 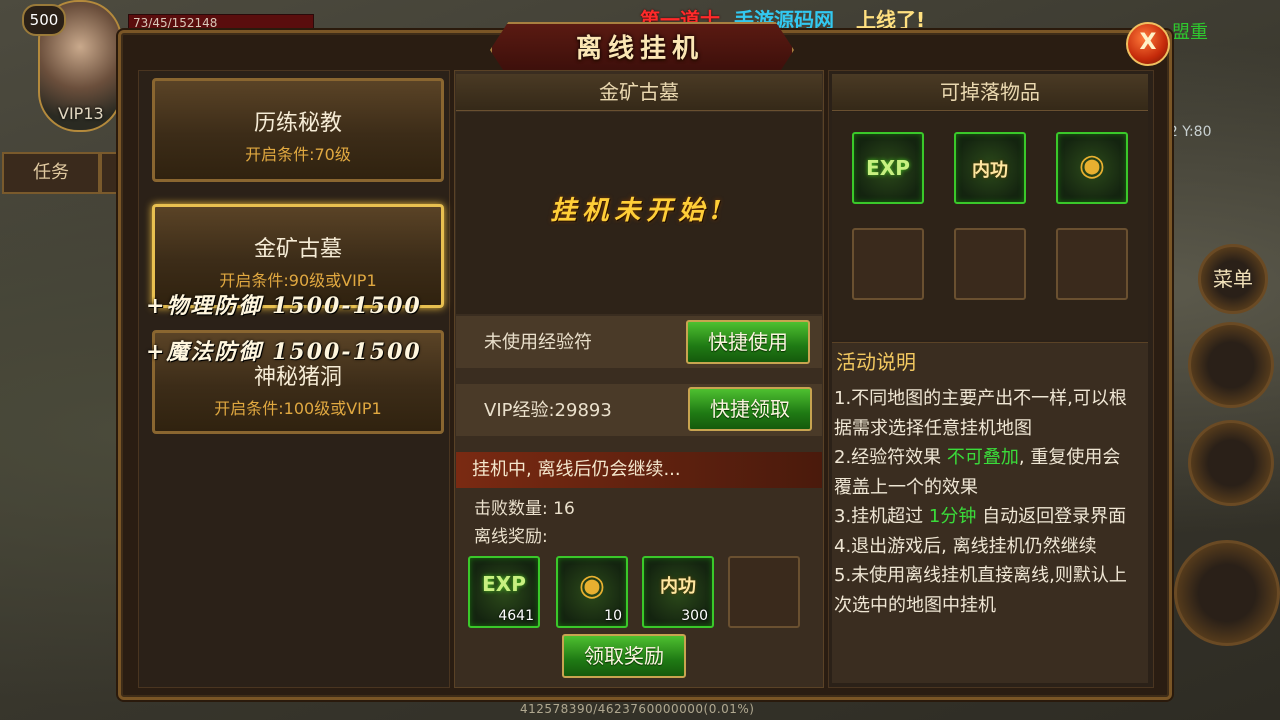 I want to click on activity-description-title: 活动说明, so click(x=876, y=362).